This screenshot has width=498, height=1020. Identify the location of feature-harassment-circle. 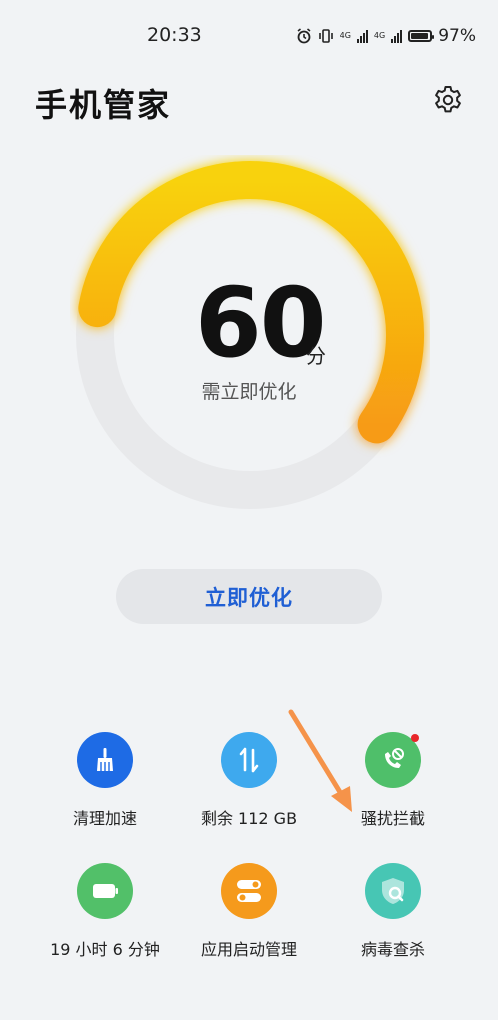
(393, 760).